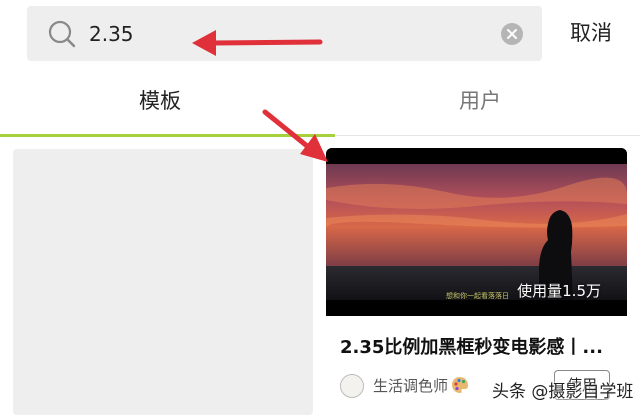 The height and width of the screenshot is (415, 640). Describe the element at coordinates (477, 295) in the screenshot. I see `thumbnail-caption: 想和你一起看落落日` at that location.